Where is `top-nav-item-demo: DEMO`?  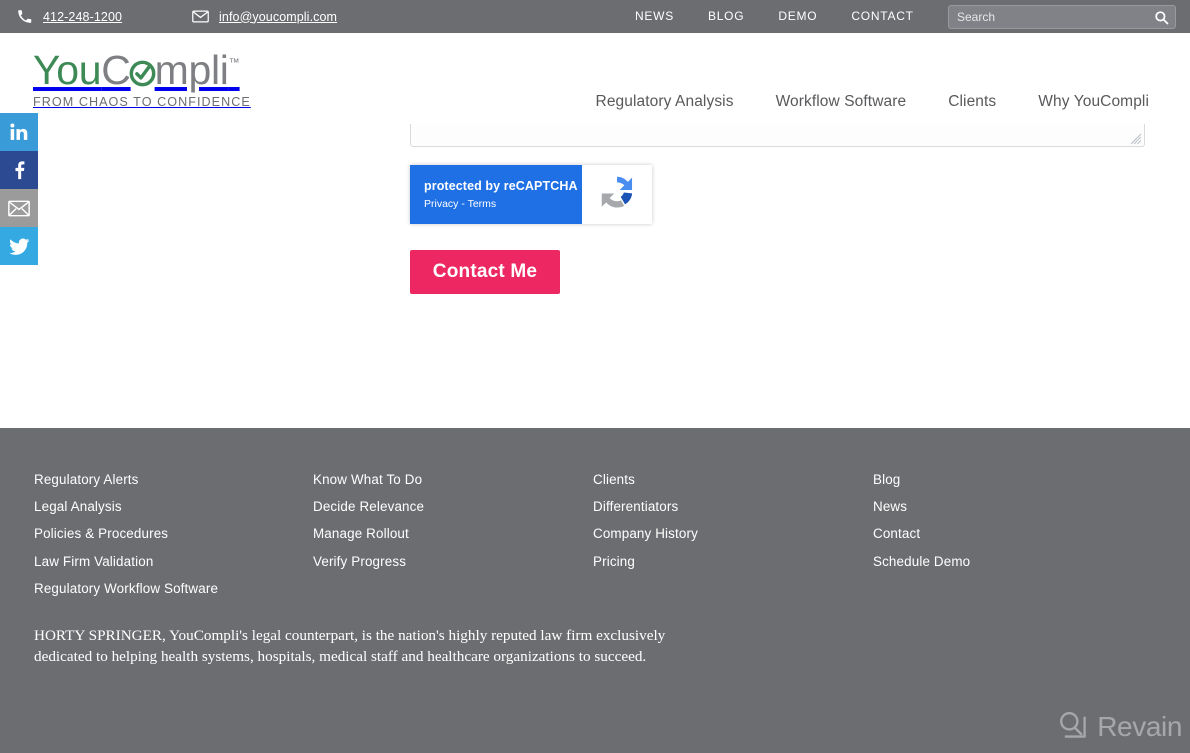 top-nav-item-demo: DEMO is located at coordinates (797, 16).